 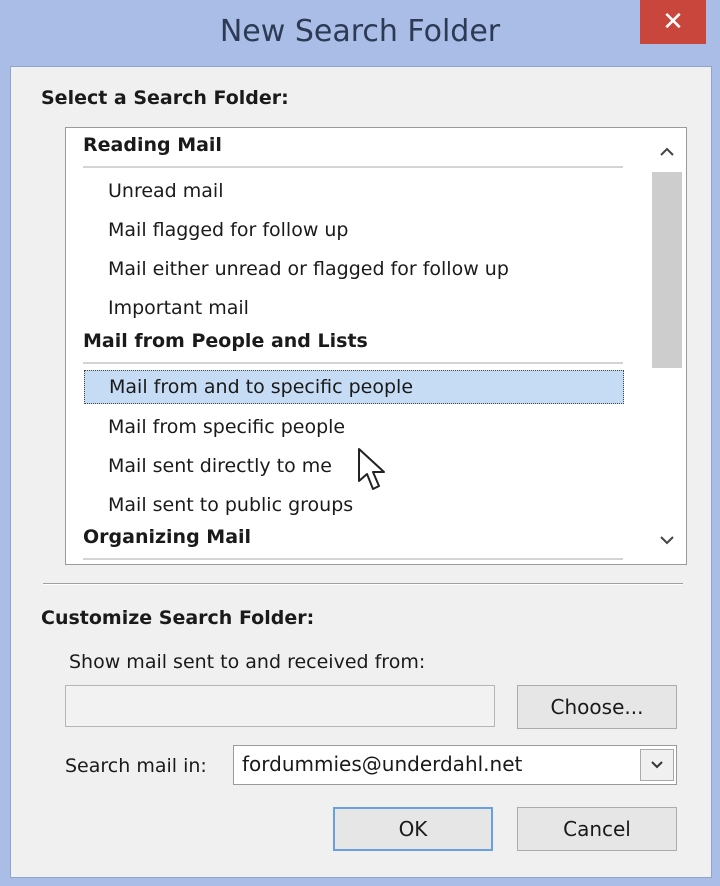 I want to click on list-item-from-people: Mail from specific people, so click(x=368, y=427).